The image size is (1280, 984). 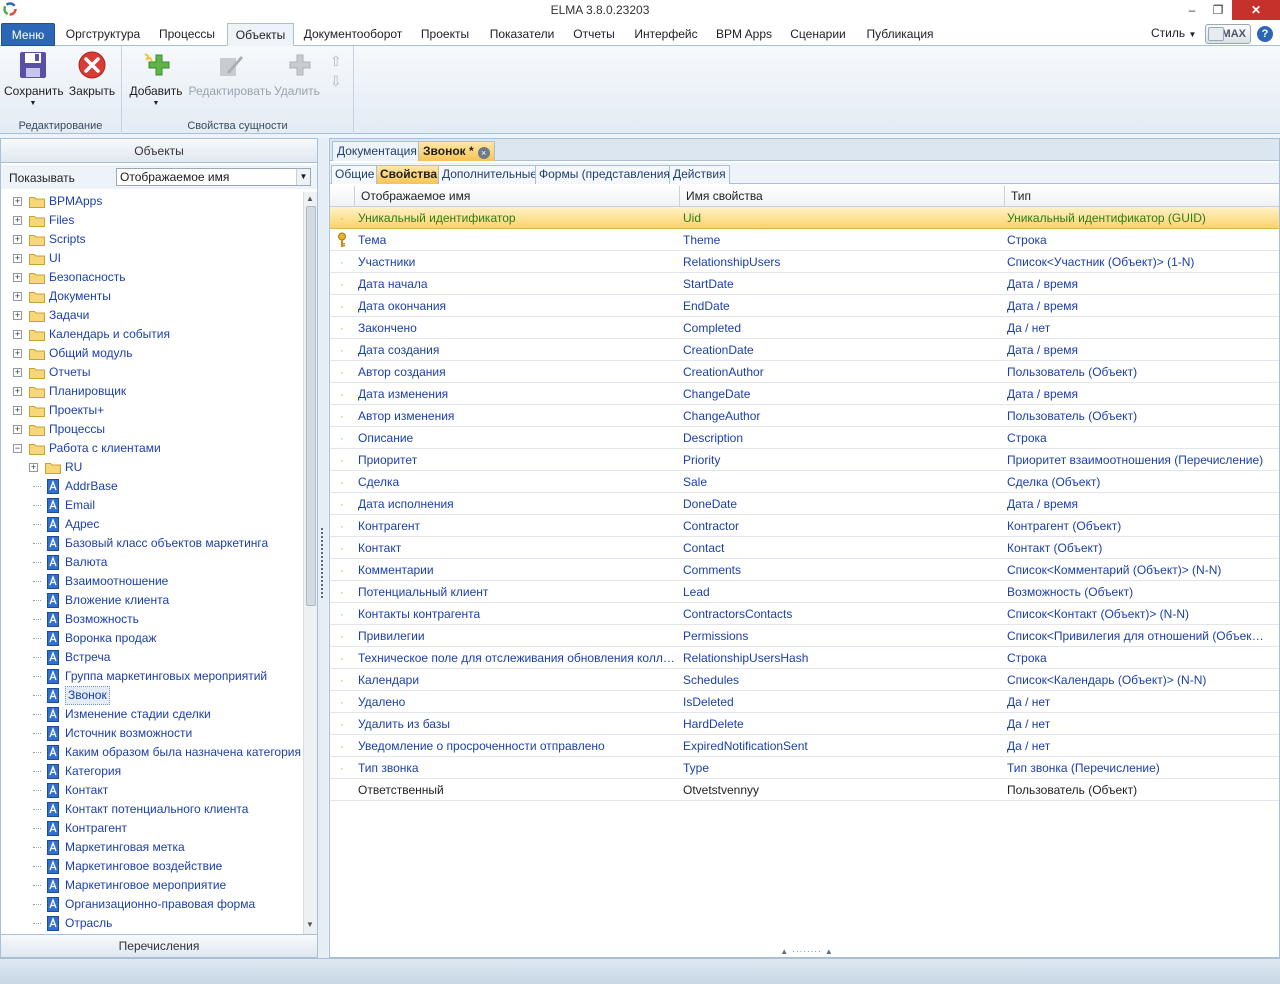 What do you see at coordinates (1141, 196) in the screenshot?
I see `column-type: Тип` at bounding box center [1141, 196].